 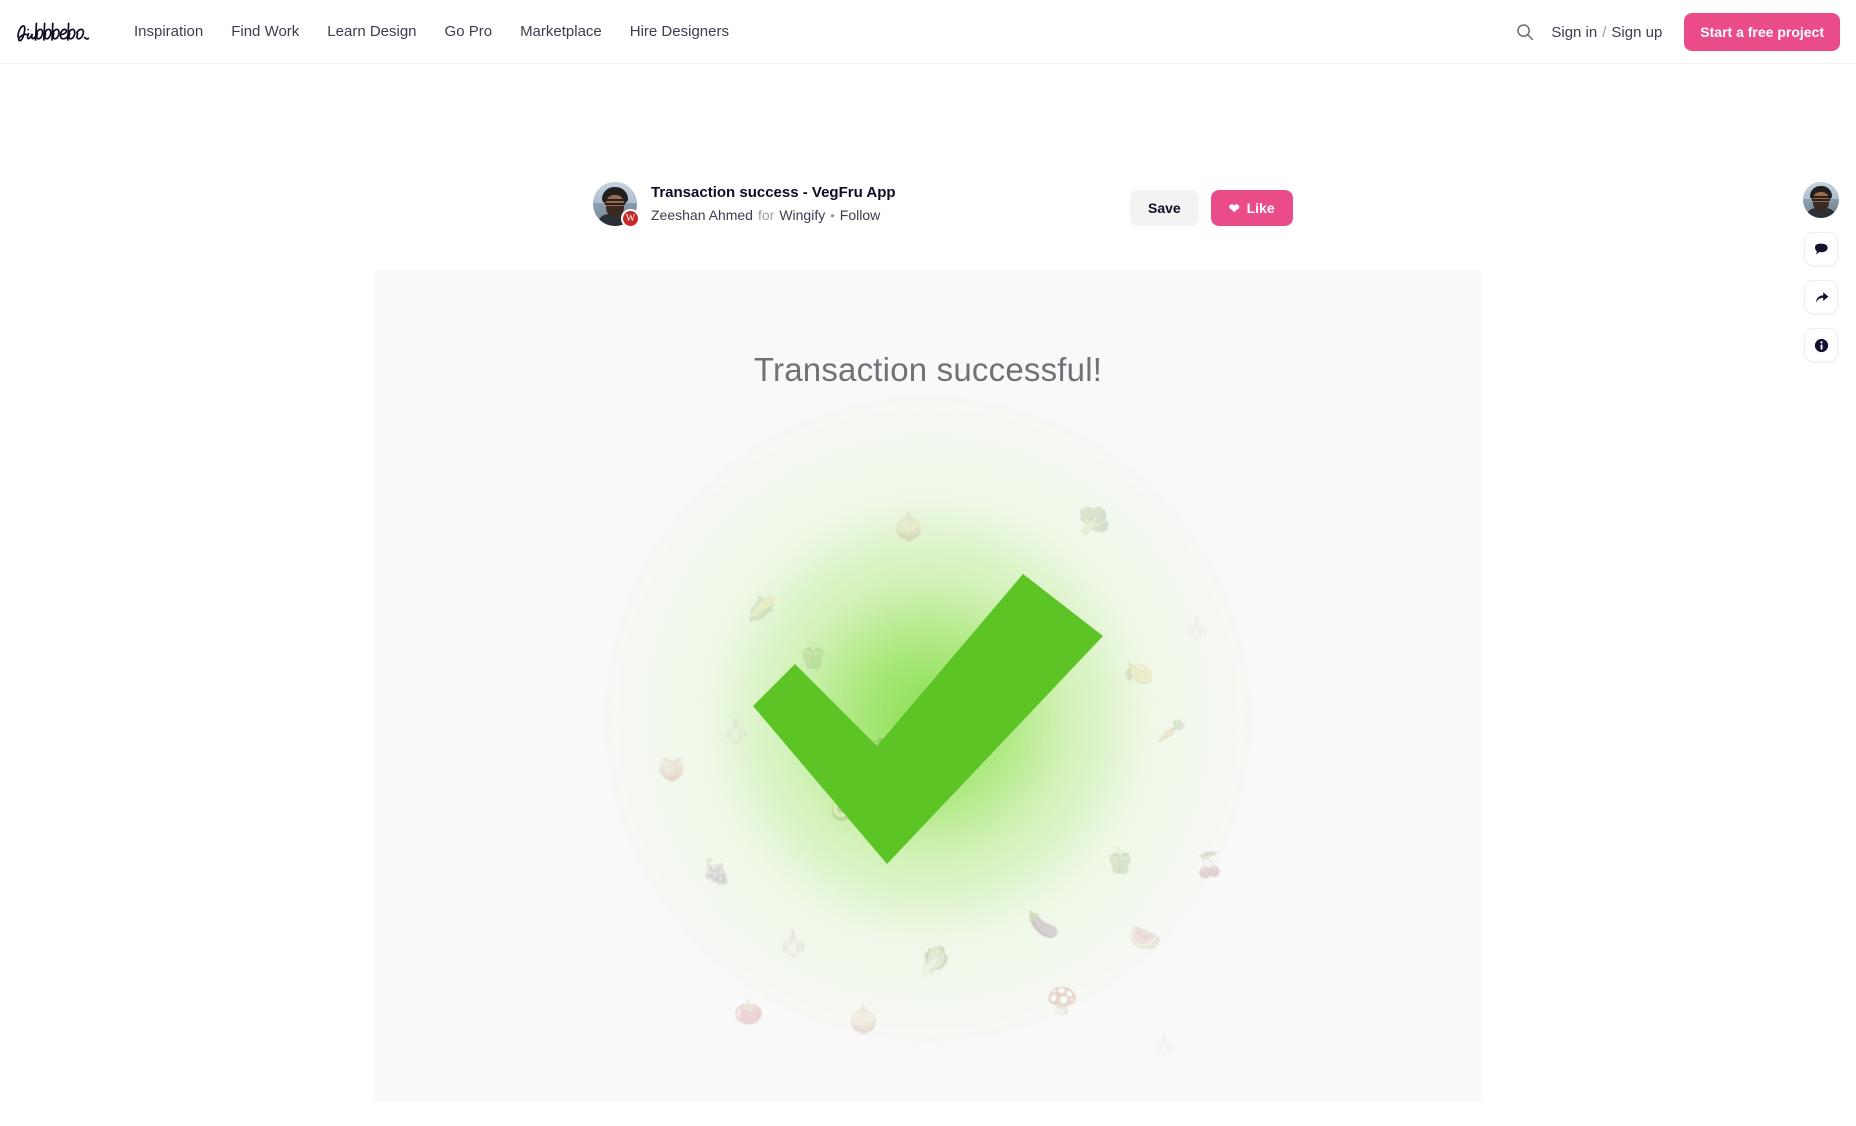 I want to click on share-icon, so click(x=1821, y=297).